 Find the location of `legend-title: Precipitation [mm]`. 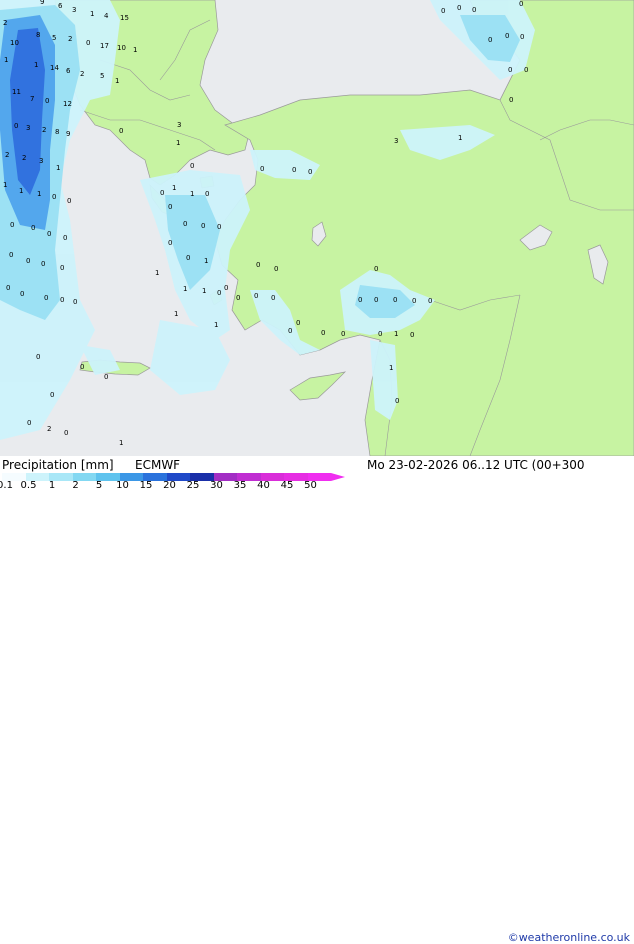

legend-title: Precipitation [mm] is located at coordinates (58, 465).